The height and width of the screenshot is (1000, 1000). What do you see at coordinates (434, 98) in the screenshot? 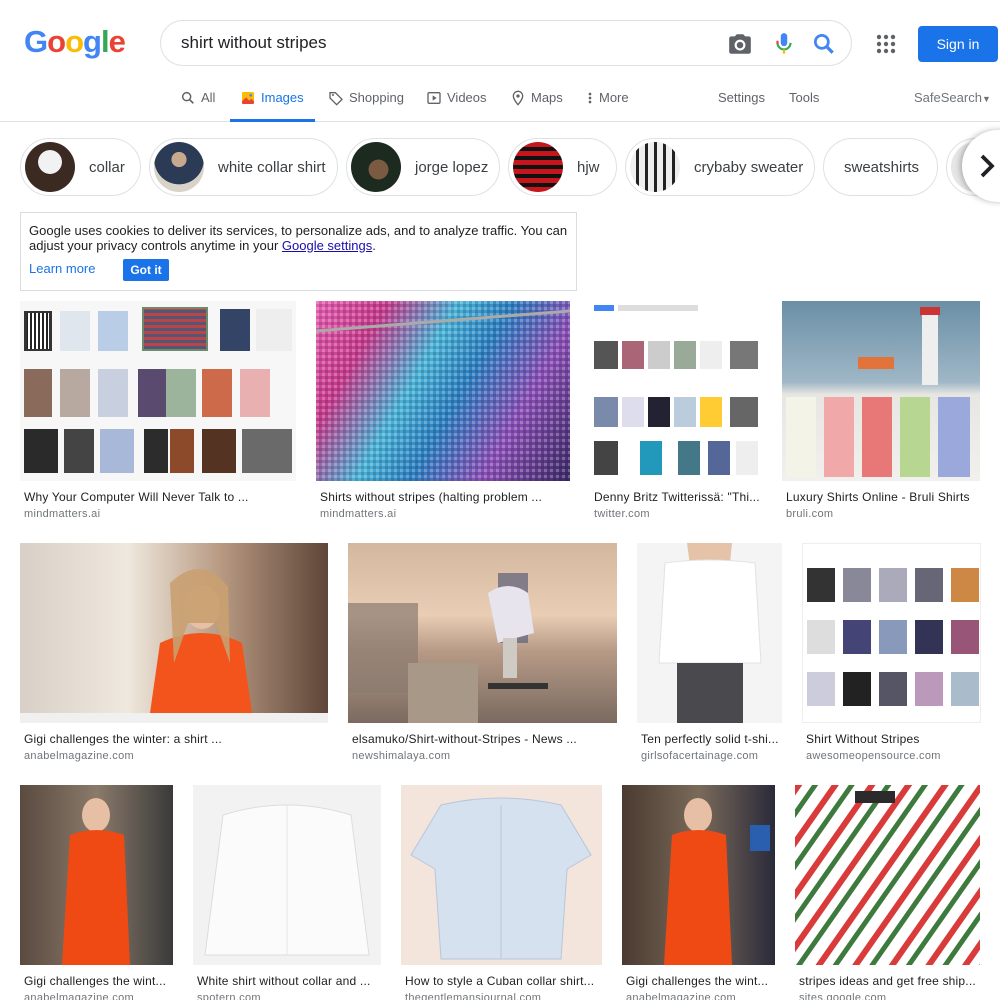
I see `play-icon` at bounding box center [434, 98].